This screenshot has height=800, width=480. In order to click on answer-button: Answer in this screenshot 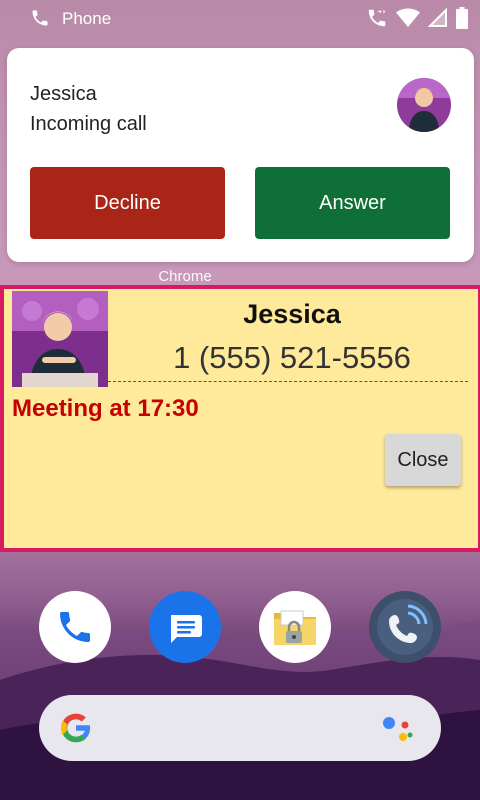, I will do `click(352, 203)`.